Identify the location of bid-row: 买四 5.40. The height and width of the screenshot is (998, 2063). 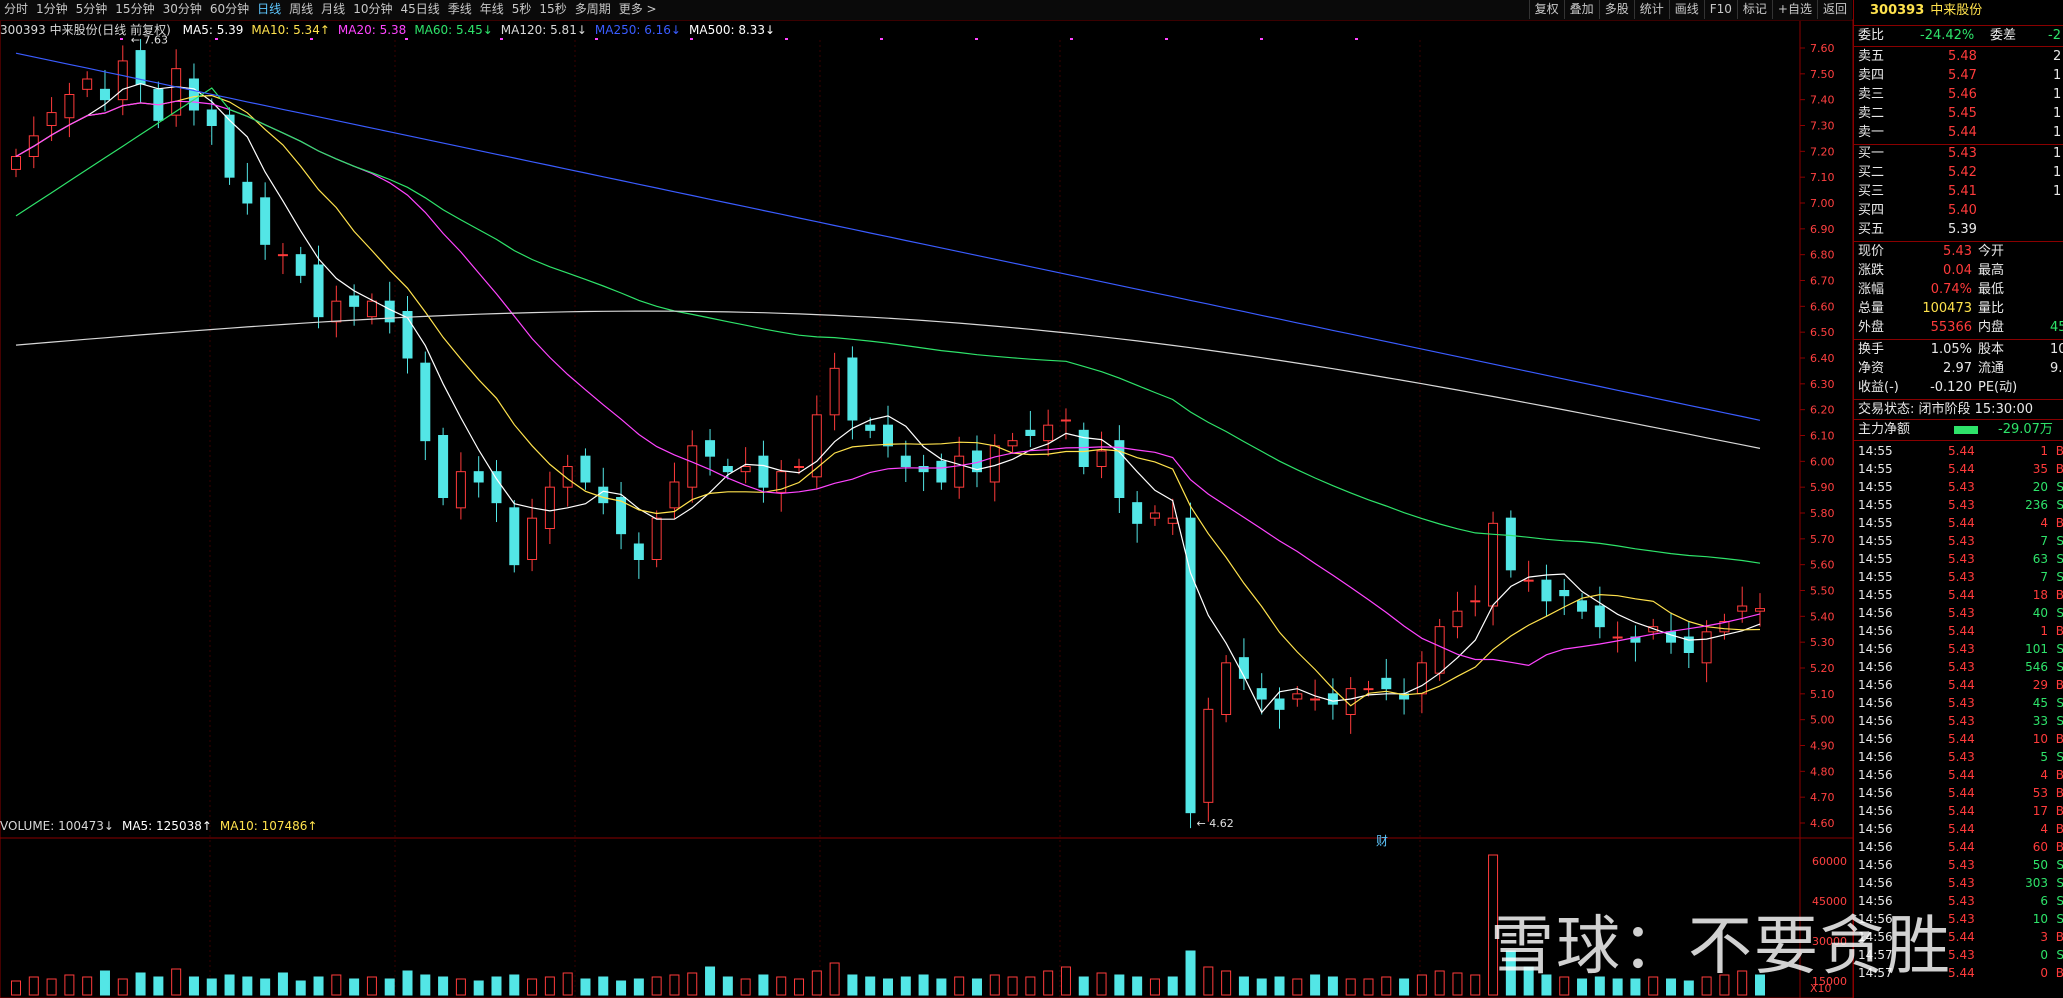
(1960, 211).